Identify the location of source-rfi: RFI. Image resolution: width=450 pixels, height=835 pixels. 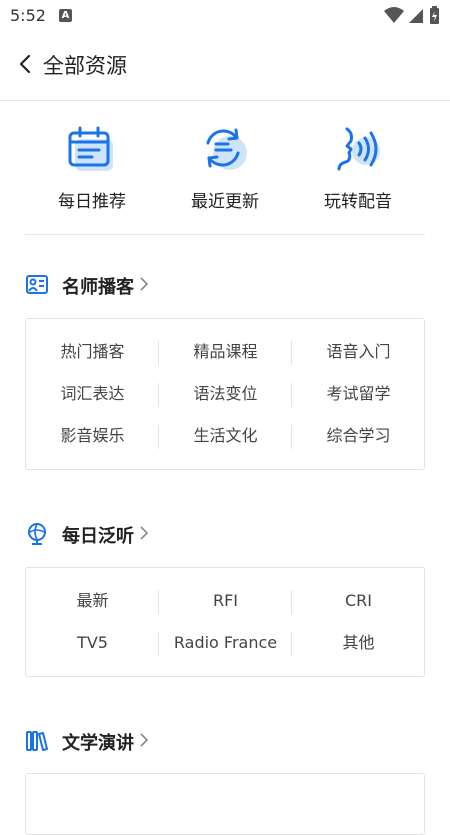
(225, 601).